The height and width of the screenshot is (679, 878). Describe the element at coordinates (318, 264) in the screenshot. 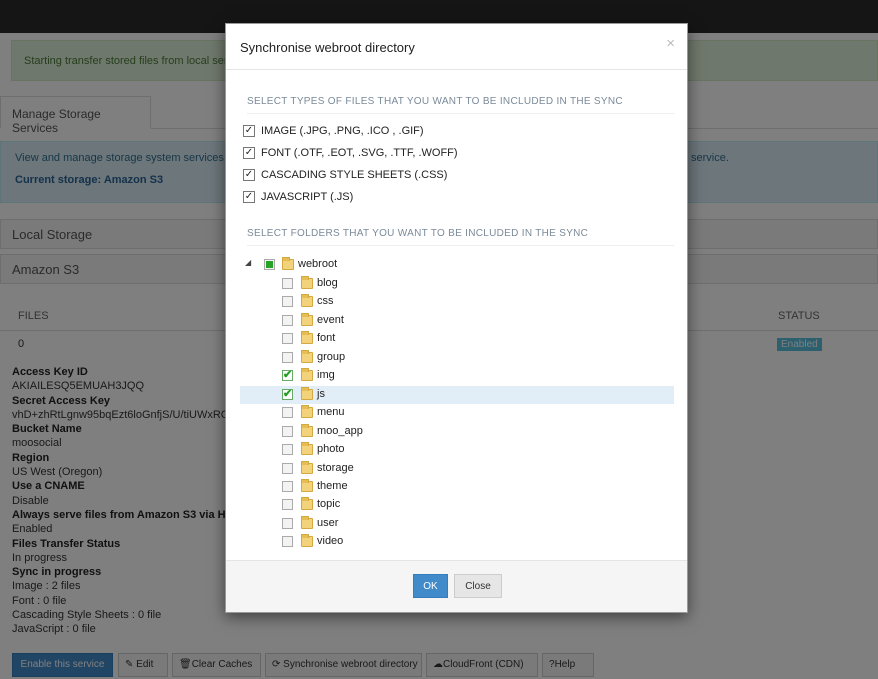

I see `tree-root-label: webroot` at that location.